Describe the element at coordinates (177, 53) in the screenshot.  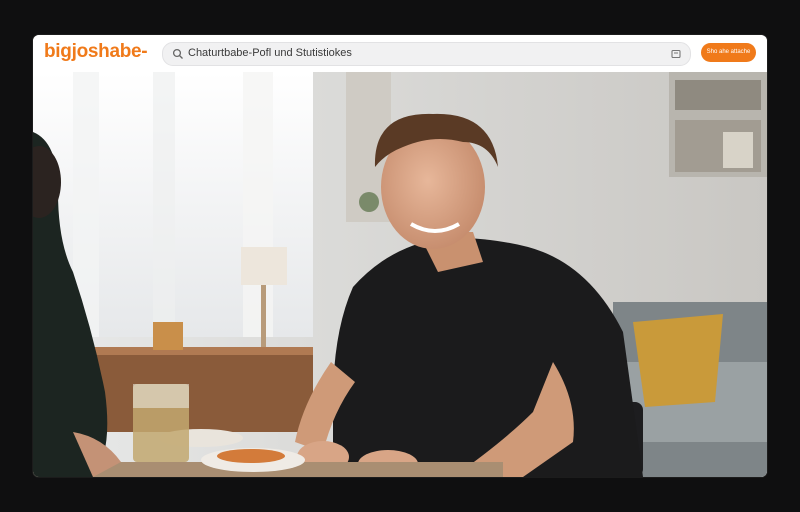
I see `search-icon` at that location.